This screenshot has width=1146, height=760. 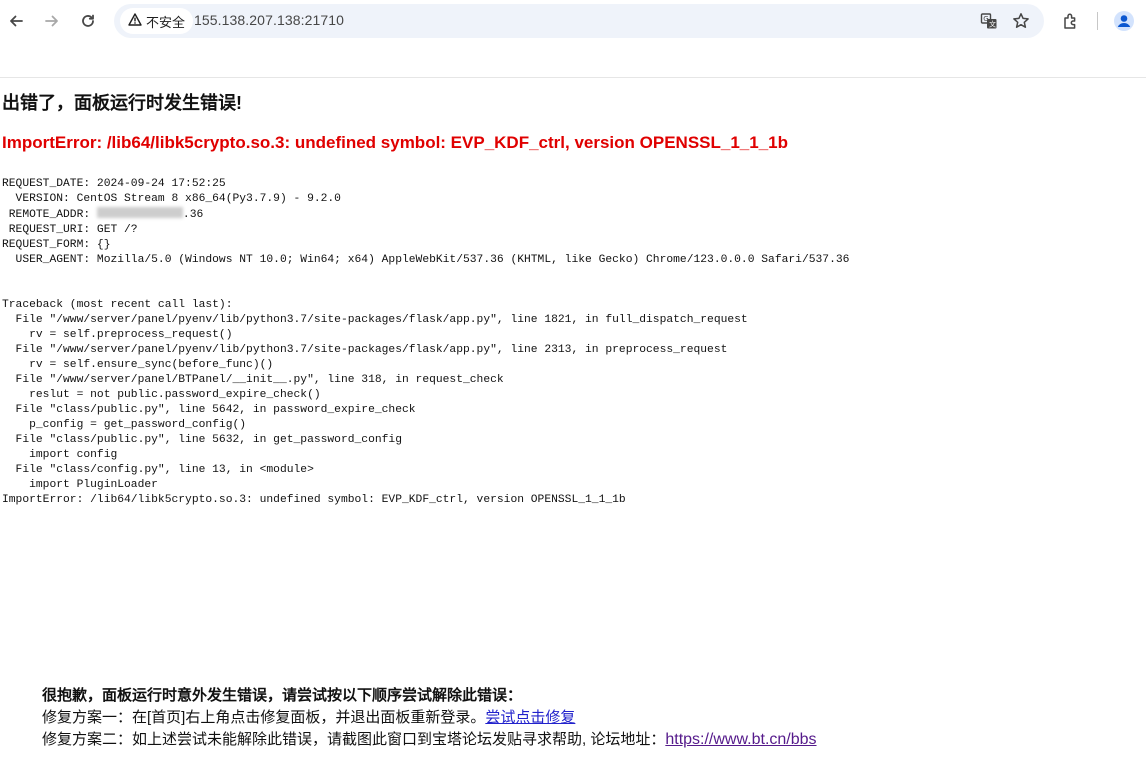 What do you see at coordinates (1124, 21) in the screenshot?
I see `profile-icon` at bounding box center [1124, 21].